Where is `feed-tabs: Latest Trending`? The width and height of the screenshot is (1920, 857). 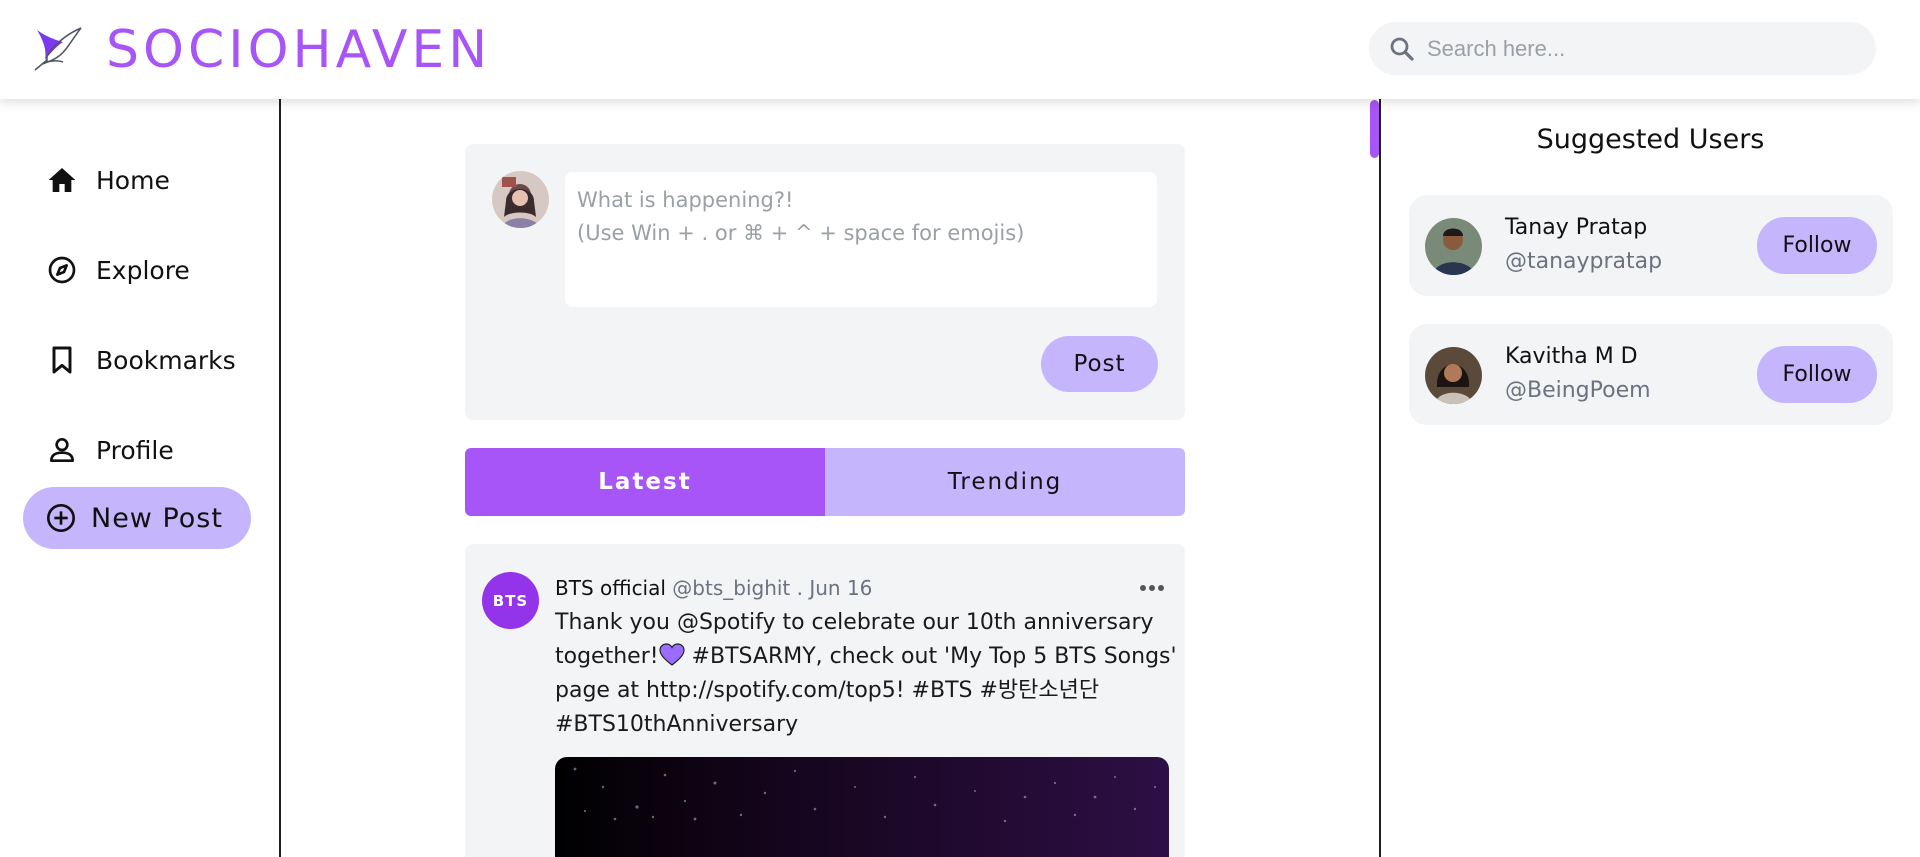 feed-tabs: Latest Trending is located at coordinates (825, 482).